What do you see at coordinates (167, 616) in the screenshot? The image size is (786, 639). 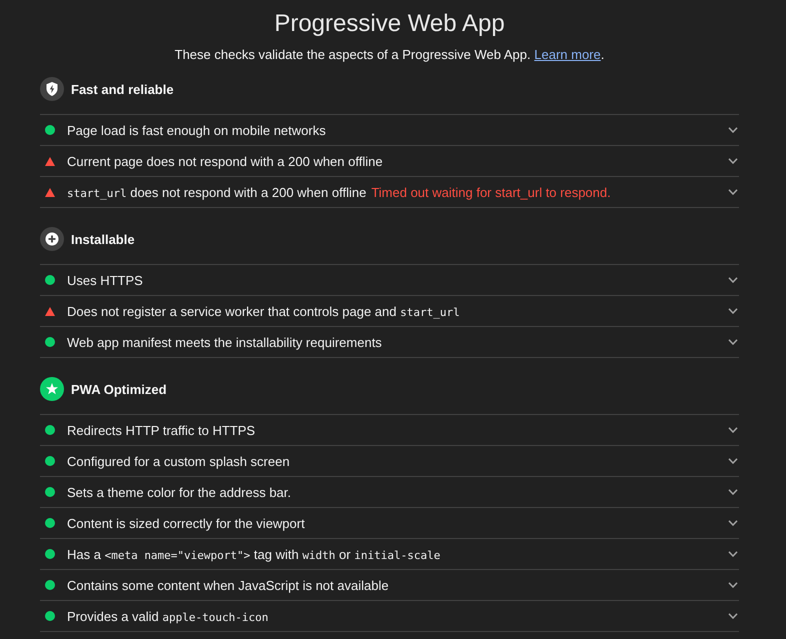 I see `audit-title: Provides a valid apple-touch-icon` at bounding box center [167, 616].